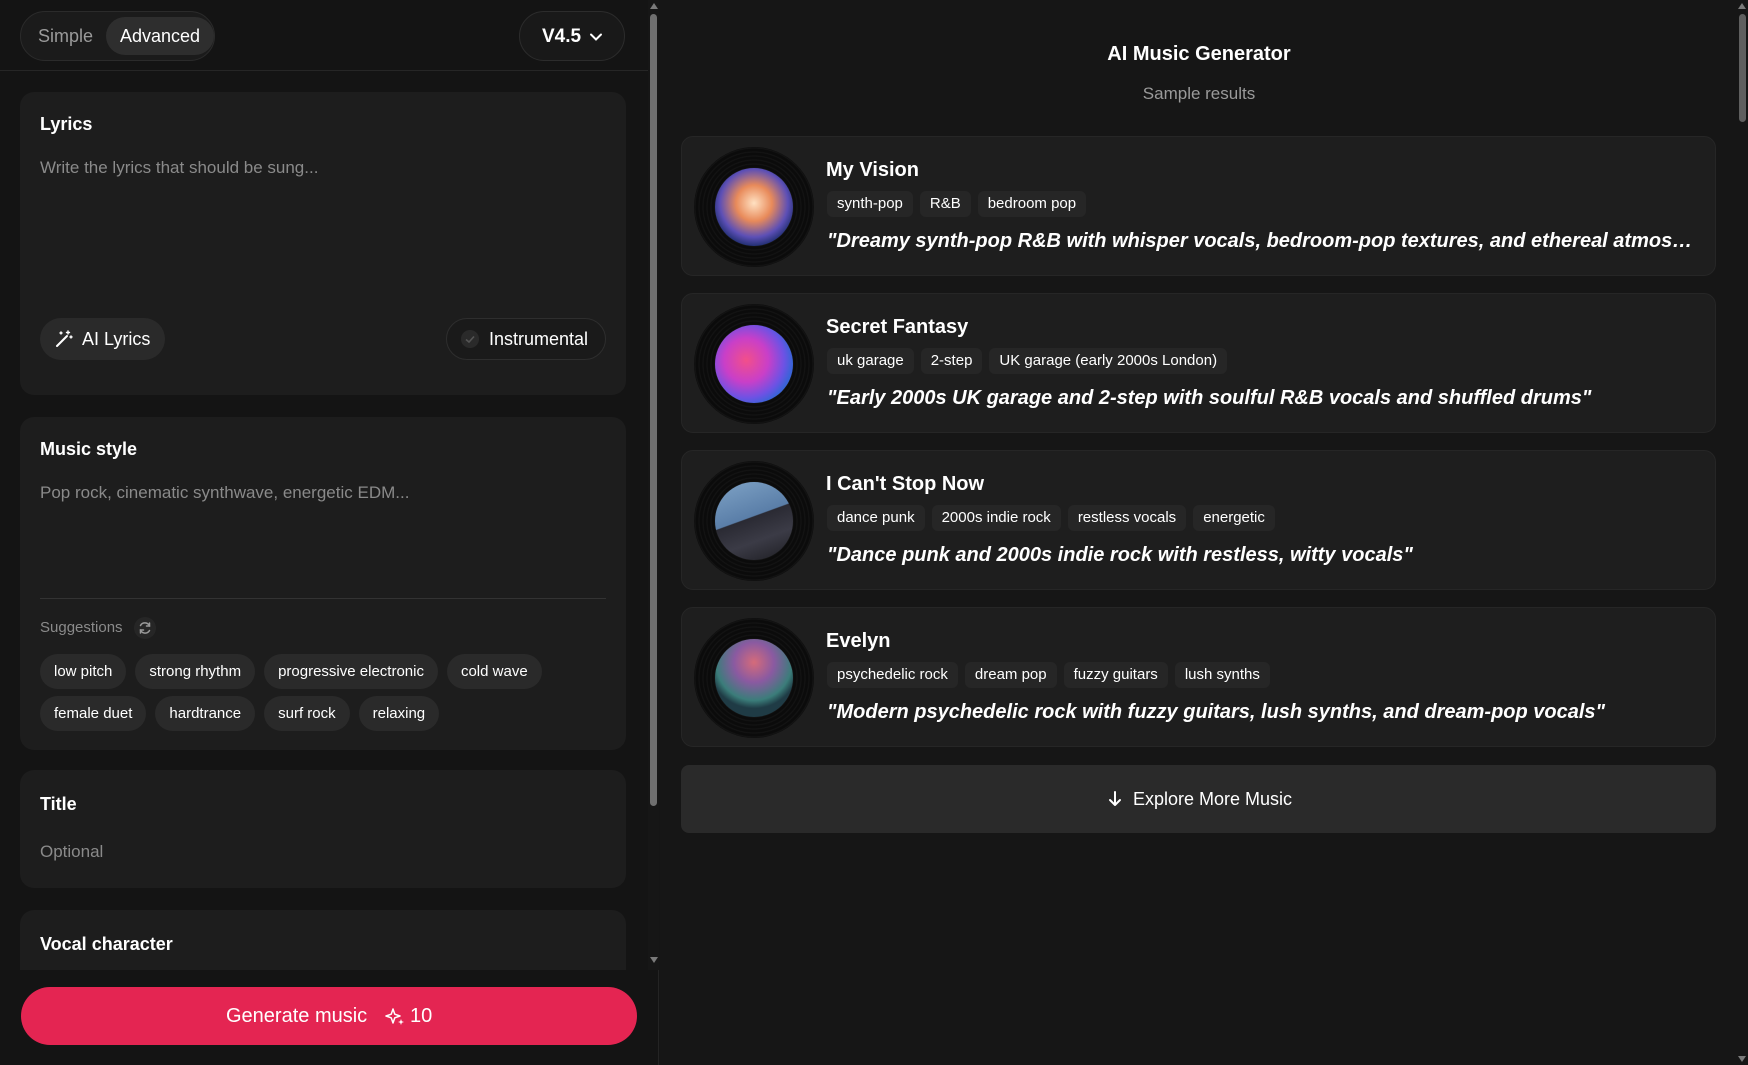 Image resolution: width=1748 pixels, height=1065 pixels. What do you see at coordinates (1115, 675) in the screenshot?
I see `style-tag: fuzzy guitars` at bounding box center [1115, 675].